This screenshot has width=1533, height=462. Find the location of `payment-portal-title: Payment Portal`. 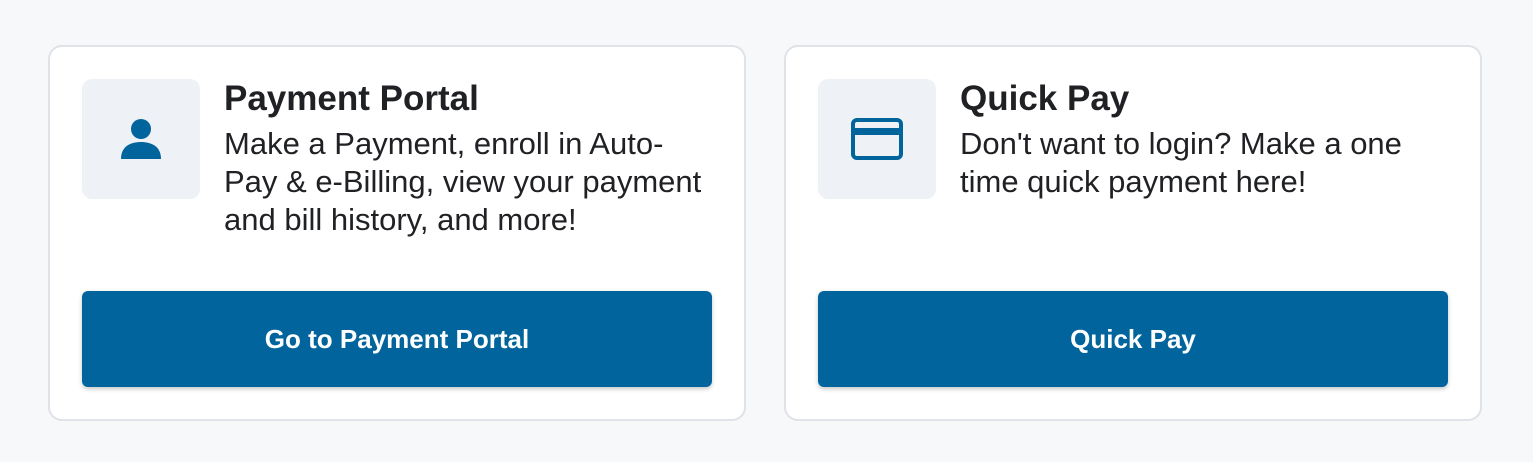

payment-portal-title: Payment Portal is located at coordinates (351, 98).